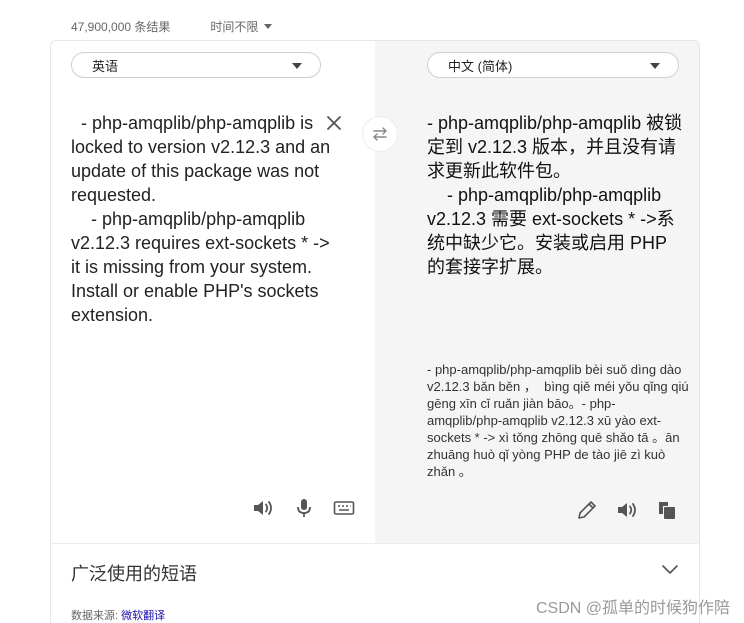 The image size is (744, 623). I want to click on time-filter-dropdown: 时间不限, so click(241, 26).